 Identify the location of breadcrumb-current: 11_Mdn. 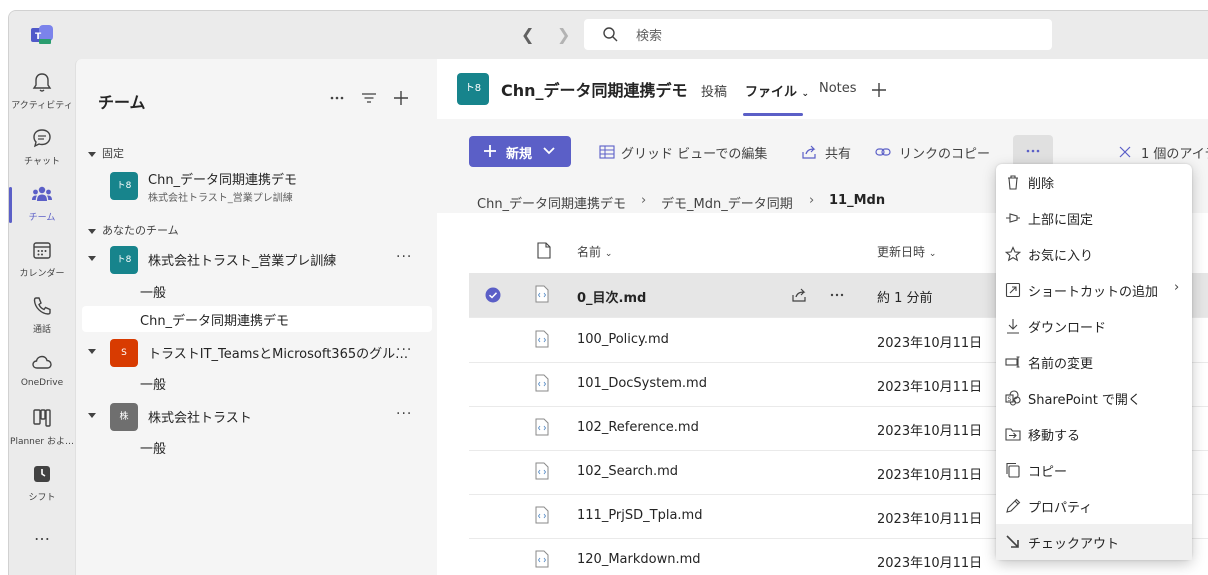
(857, 200).